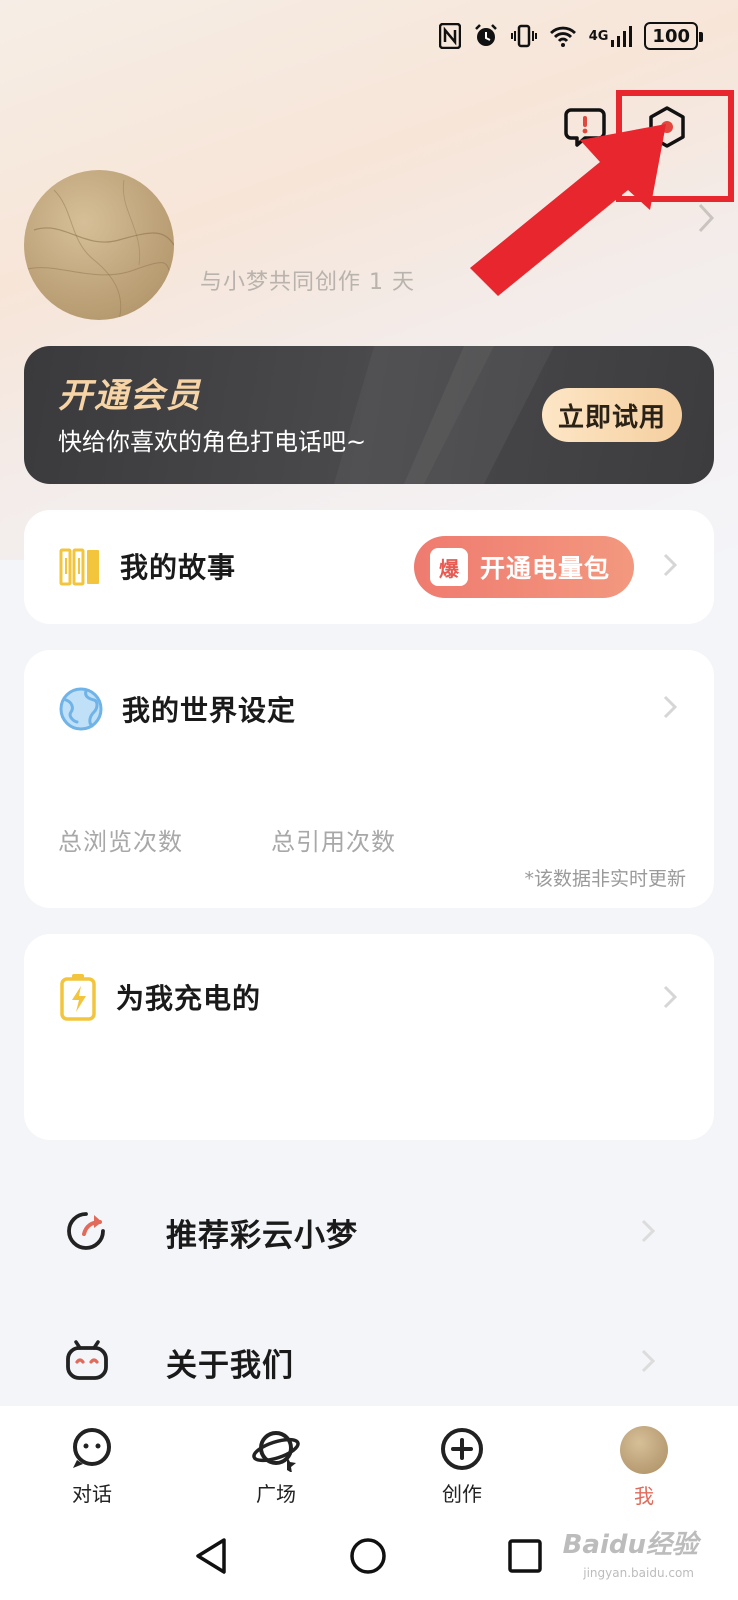 Image resolution: width=738 pixels, height=1600 pixels. I want to click on tab-chat-label: 对话, so click(92, 1494).